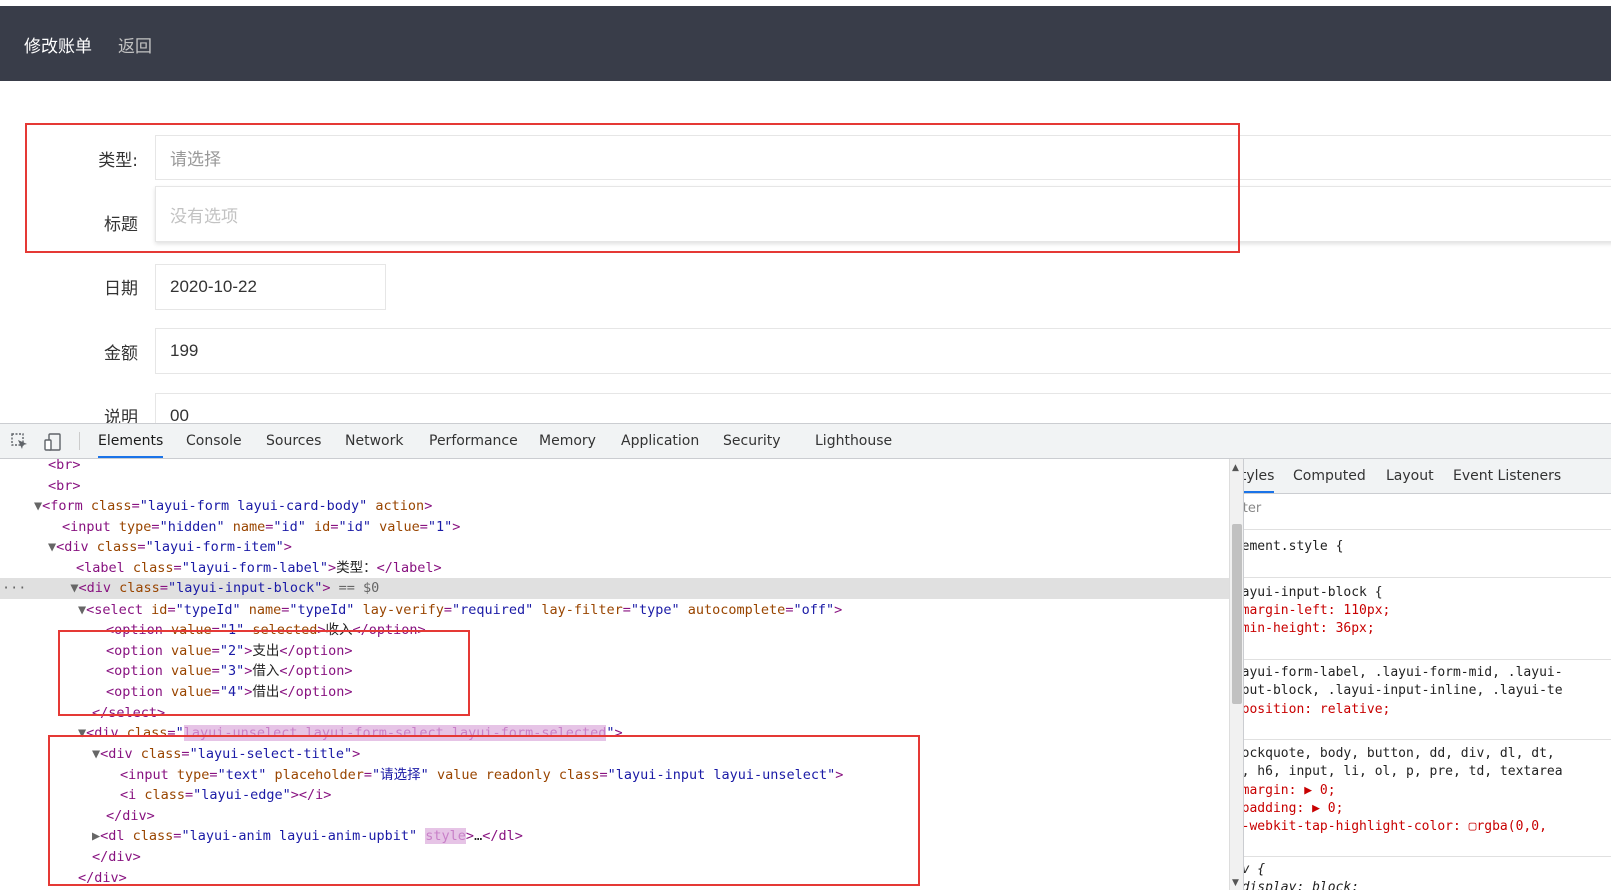 The height and width of the screenshot is (890, 1611). I want to click on dom-node-form-item: ▼<div class="layui-form-item">, so click(614, 547).